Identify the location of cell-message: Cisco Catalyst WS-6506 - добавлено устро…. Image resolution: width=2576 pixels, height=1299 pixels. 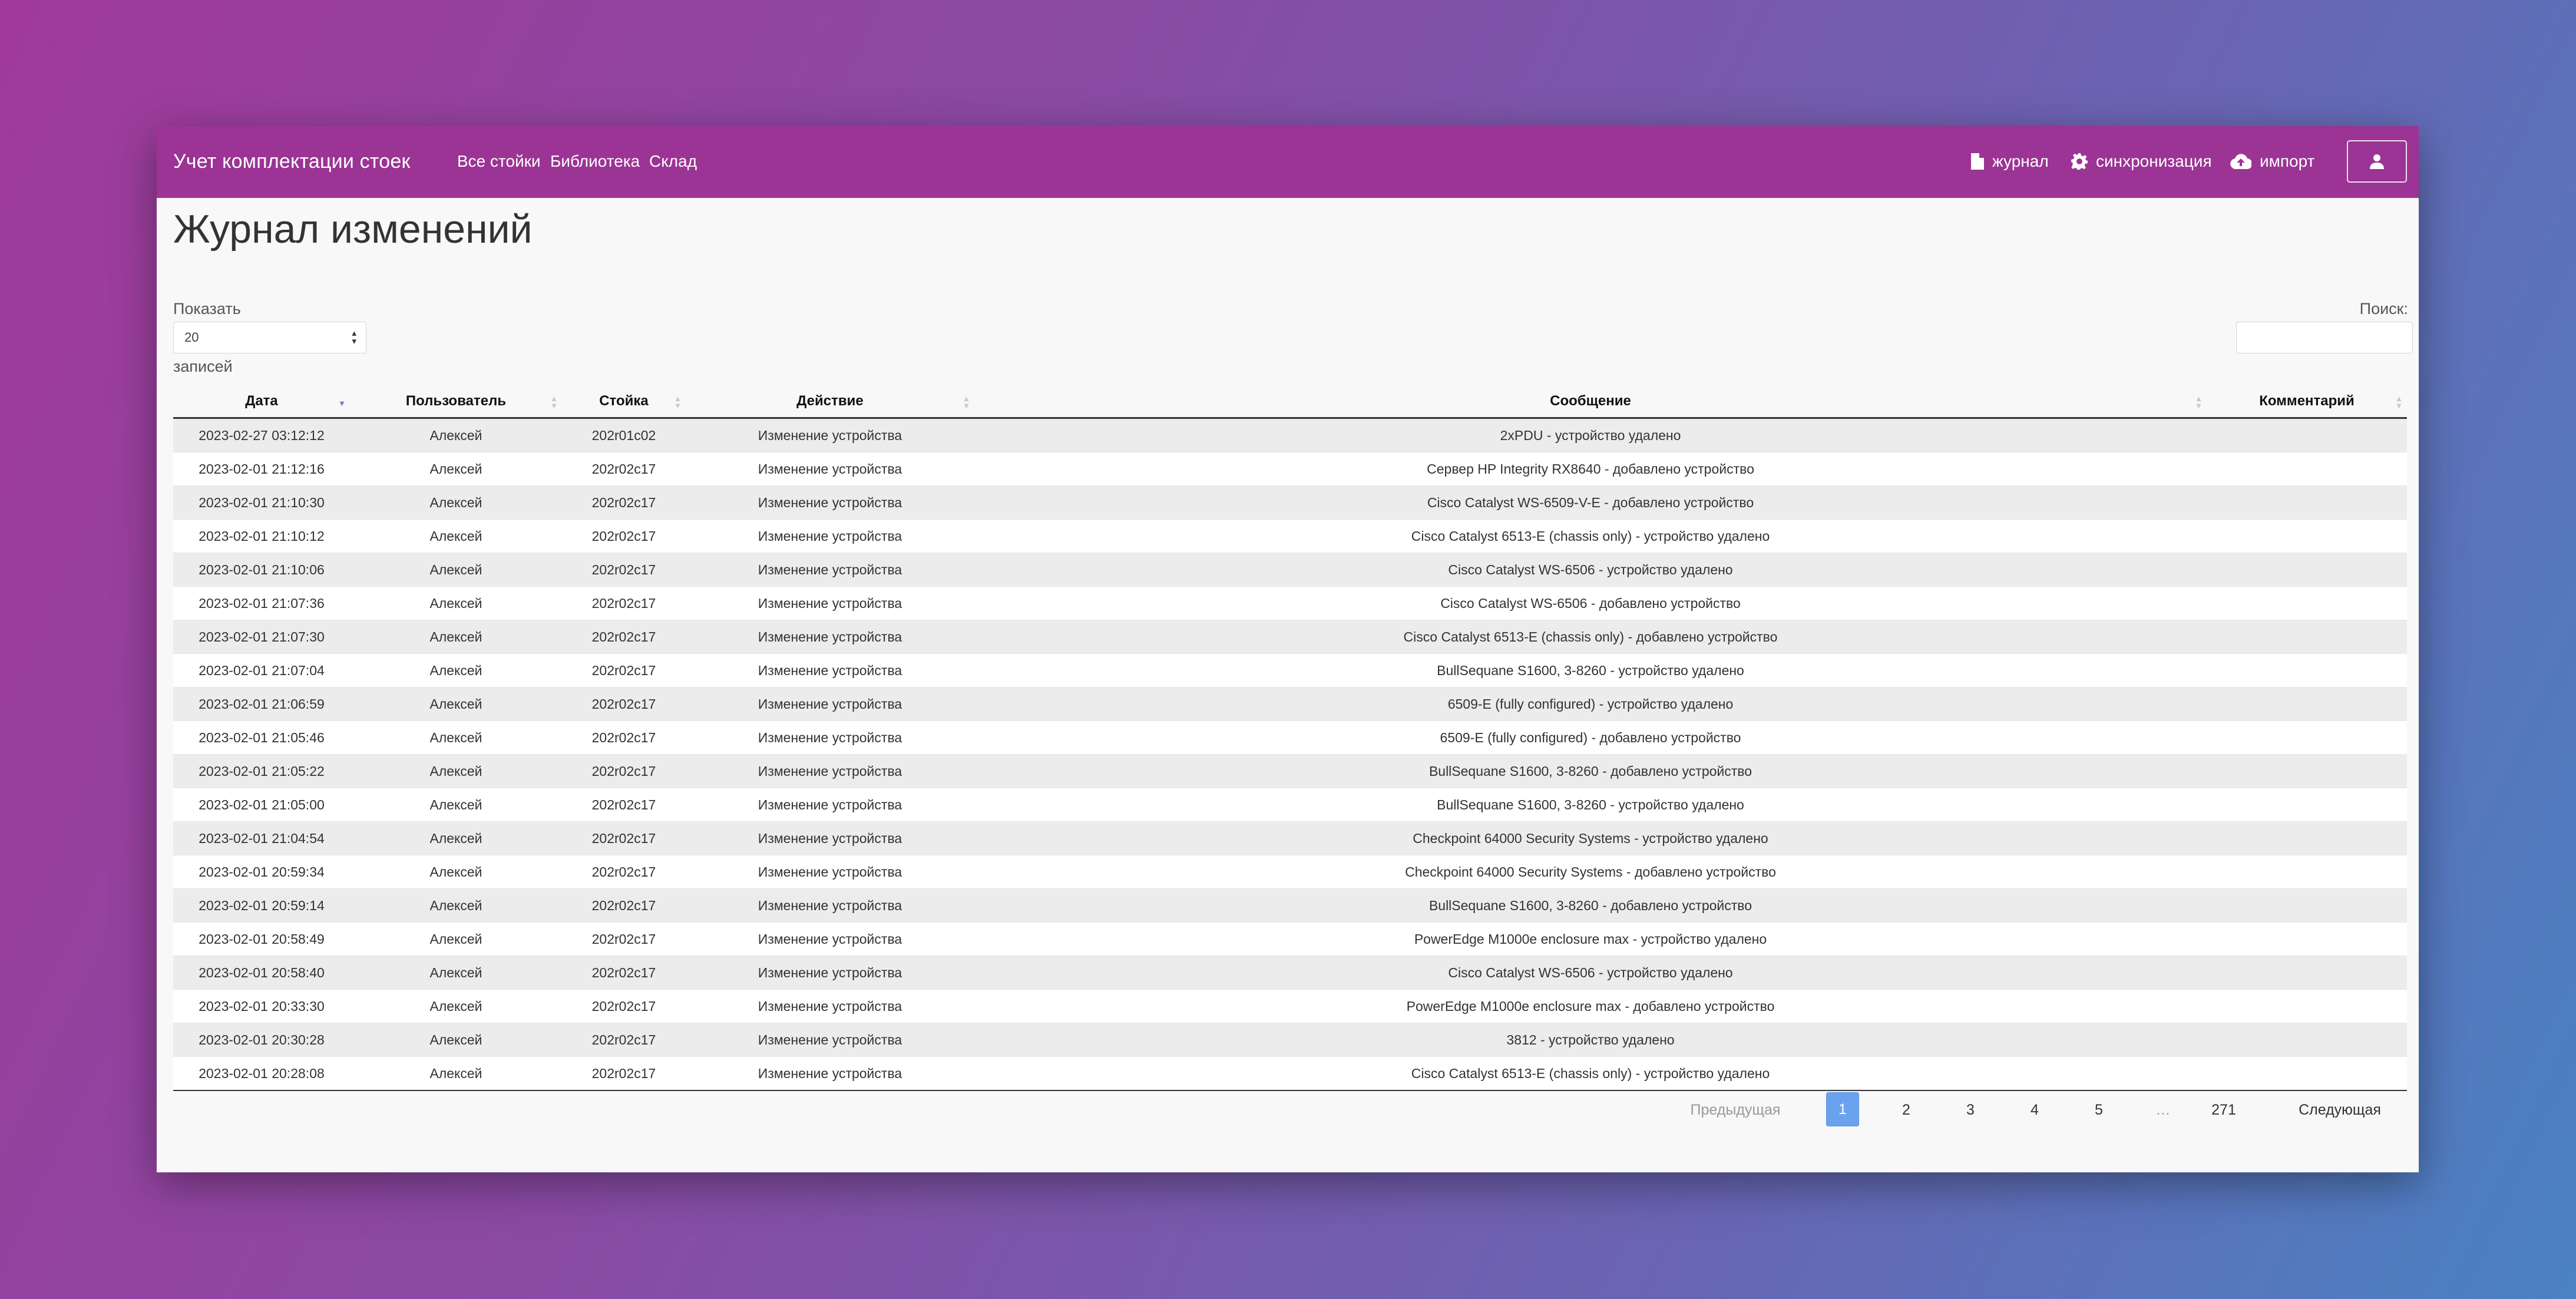
(1590, 603).